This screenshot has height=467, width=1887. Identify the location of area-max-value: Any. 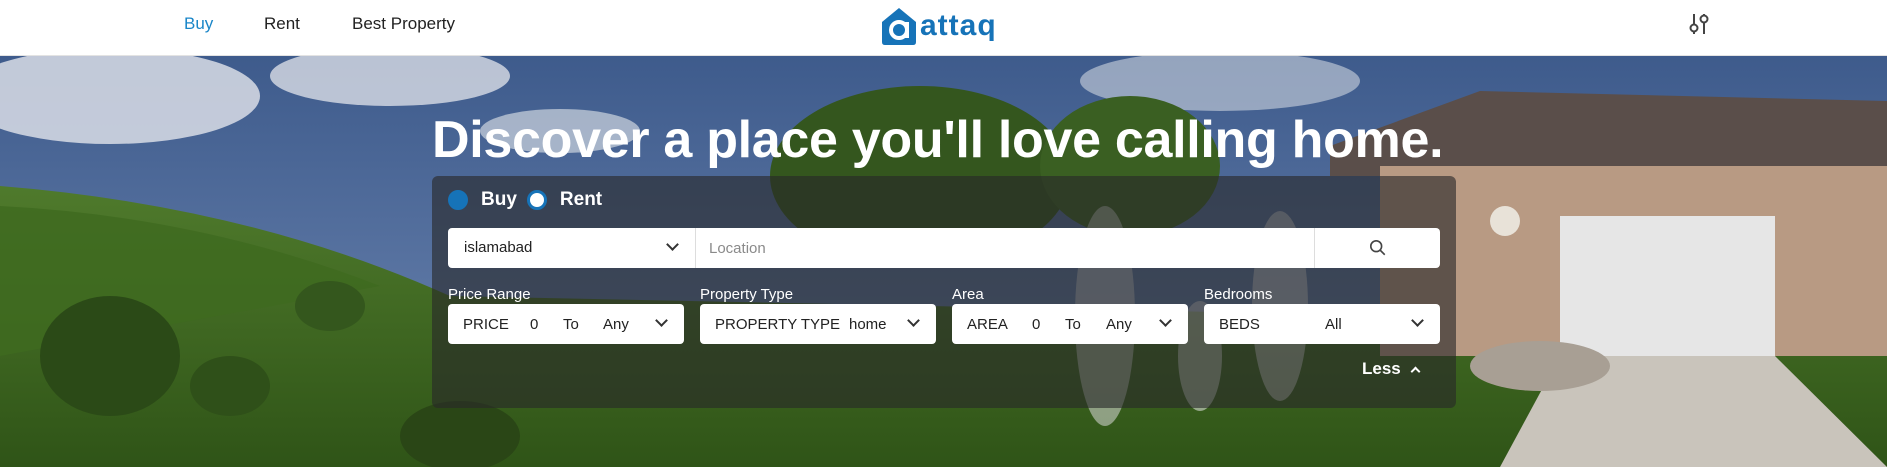
(1119, 324).